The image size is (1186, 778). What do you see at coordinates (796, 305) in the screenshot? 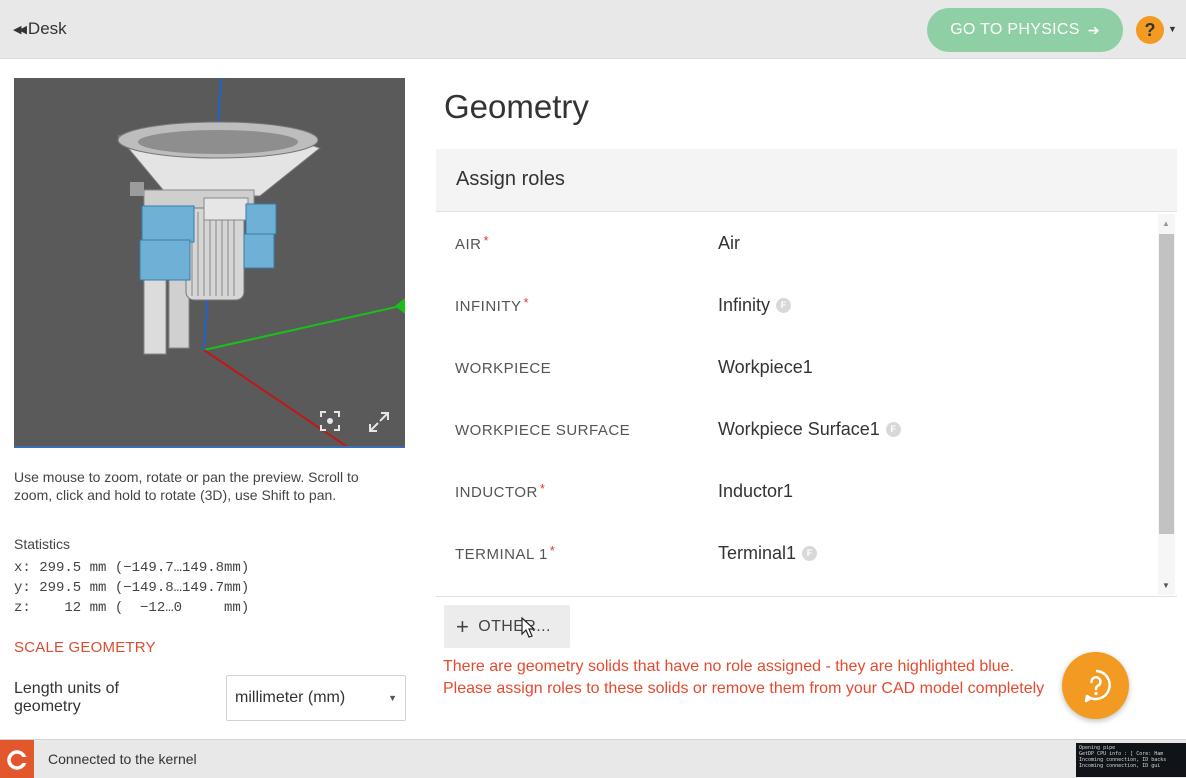
I see `role-row-infinity: INFINITY * Infinity F` at bounding box center [796, 305].